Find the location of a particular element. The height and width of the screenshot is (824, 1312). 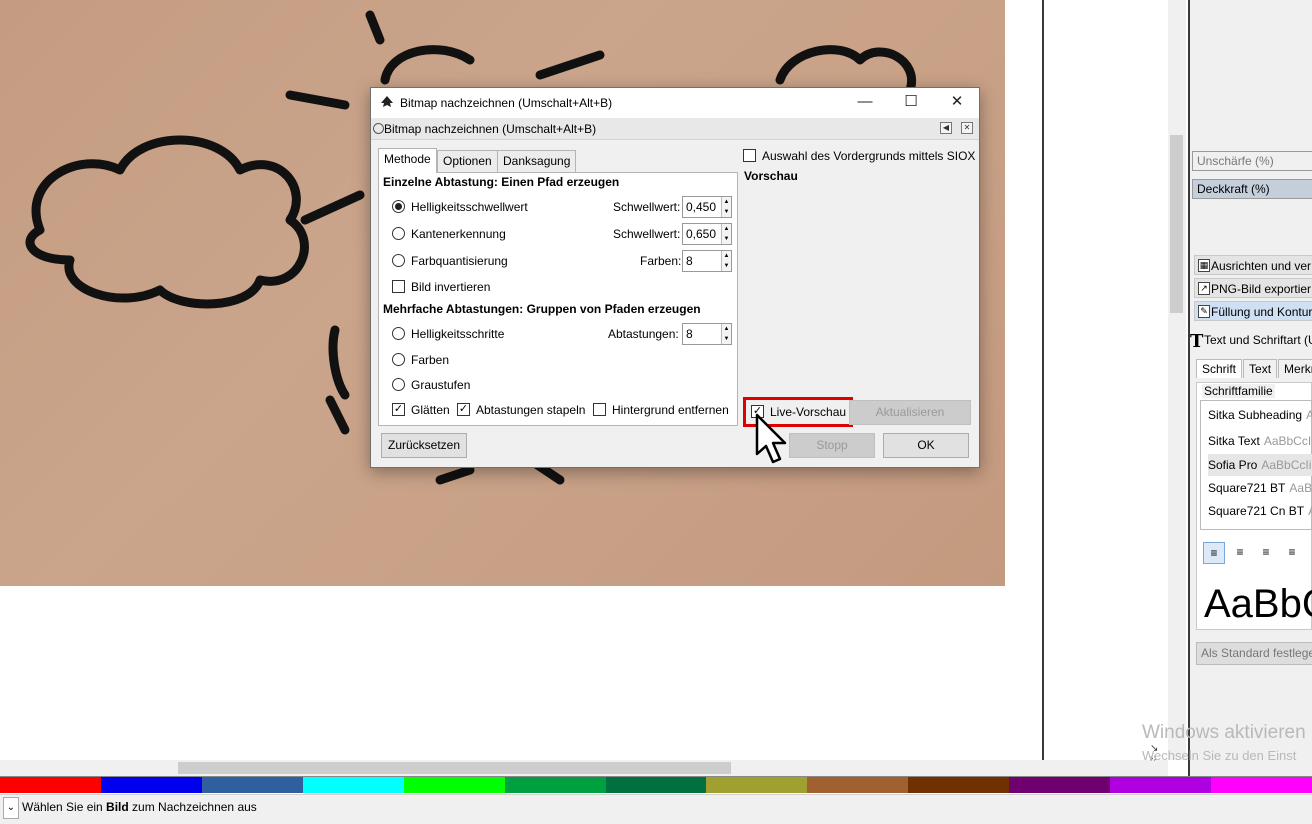

colors-option-label: Farben is located at coordinates (430, 360).